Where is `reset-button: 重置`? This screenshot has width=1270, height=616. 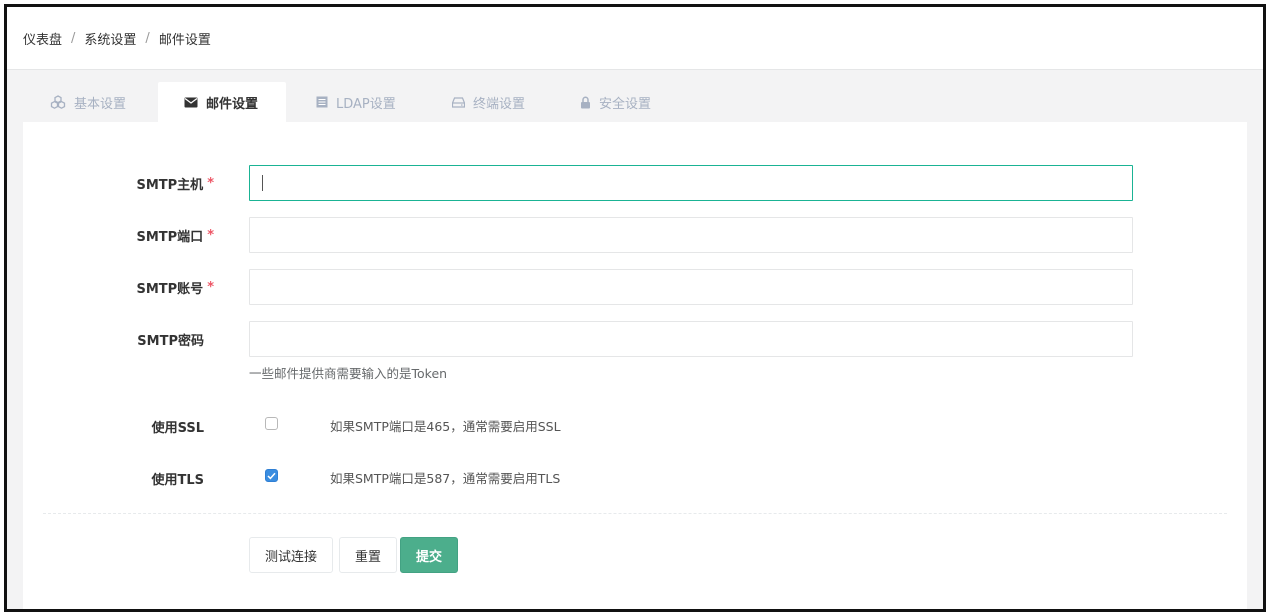
reset-button: 重置 is located at coordinates (368, 555).